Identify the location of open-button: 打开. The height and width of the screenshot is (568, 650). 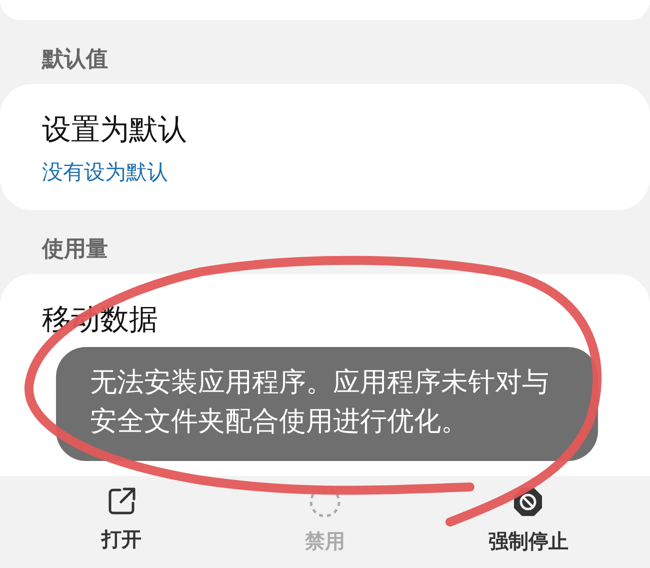
(122, 522).